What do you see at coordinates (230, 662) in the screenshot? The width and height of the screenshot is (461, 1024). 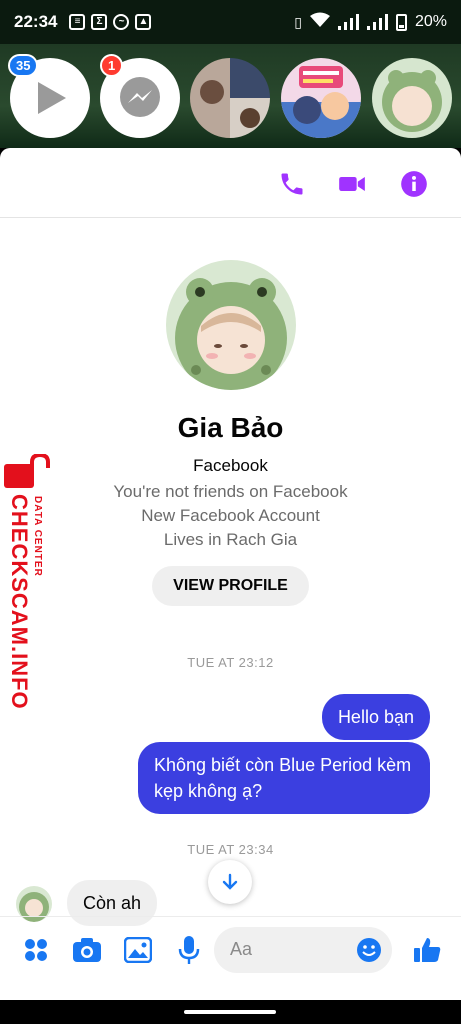 I see `message-timestamp: TUE AT 23:12` at bounding box center [230, 662].